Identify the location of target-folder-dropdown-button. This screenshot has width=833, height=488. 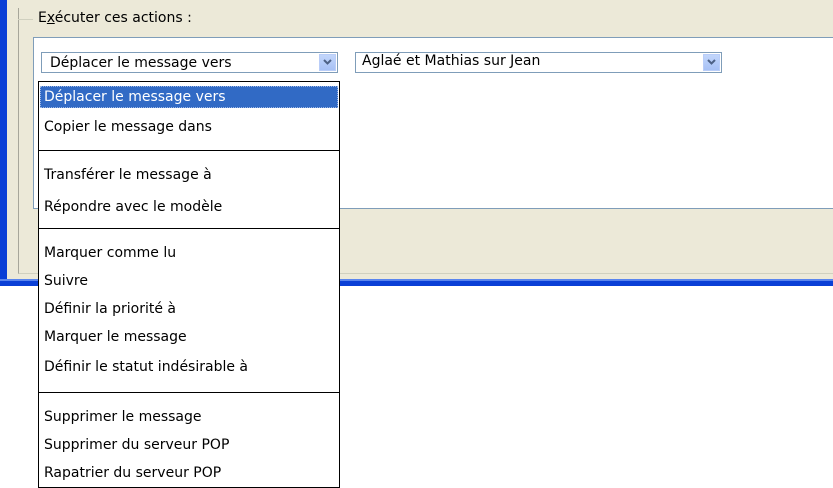
(711, 62).